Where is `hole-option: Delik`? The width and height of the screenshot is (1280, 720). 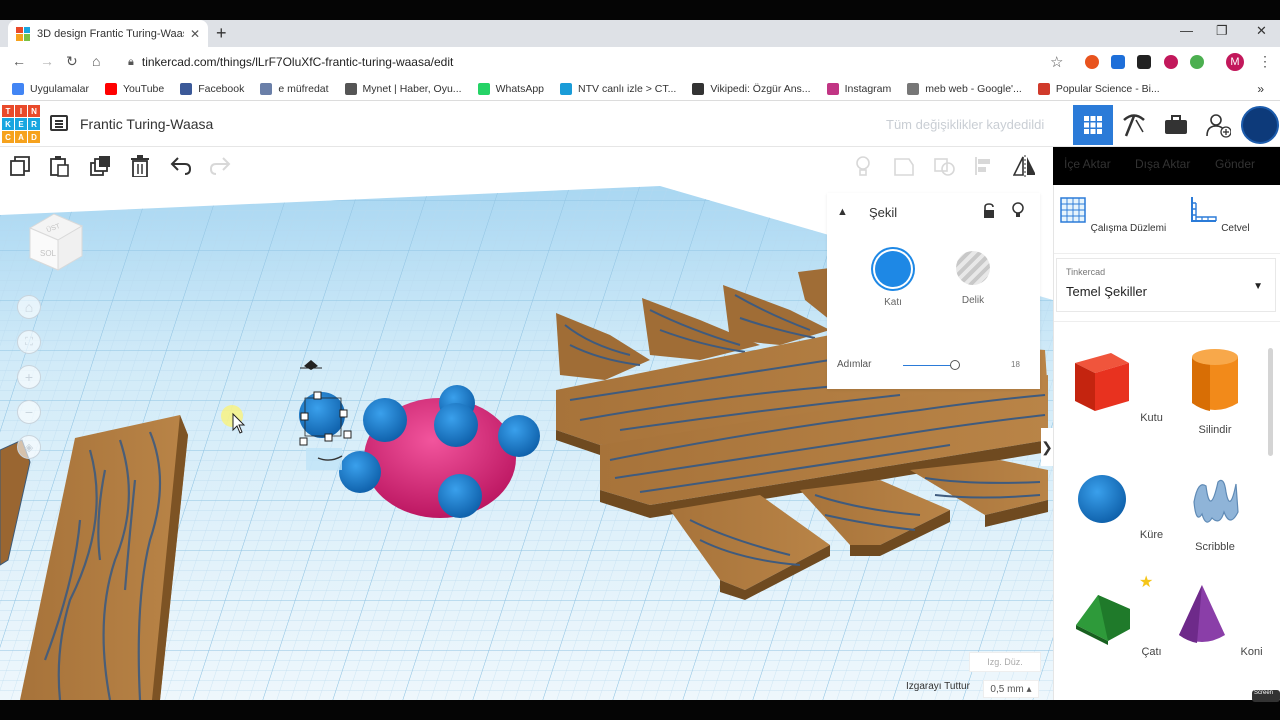 hole-option: Delik is located at coordinates (973, 278).